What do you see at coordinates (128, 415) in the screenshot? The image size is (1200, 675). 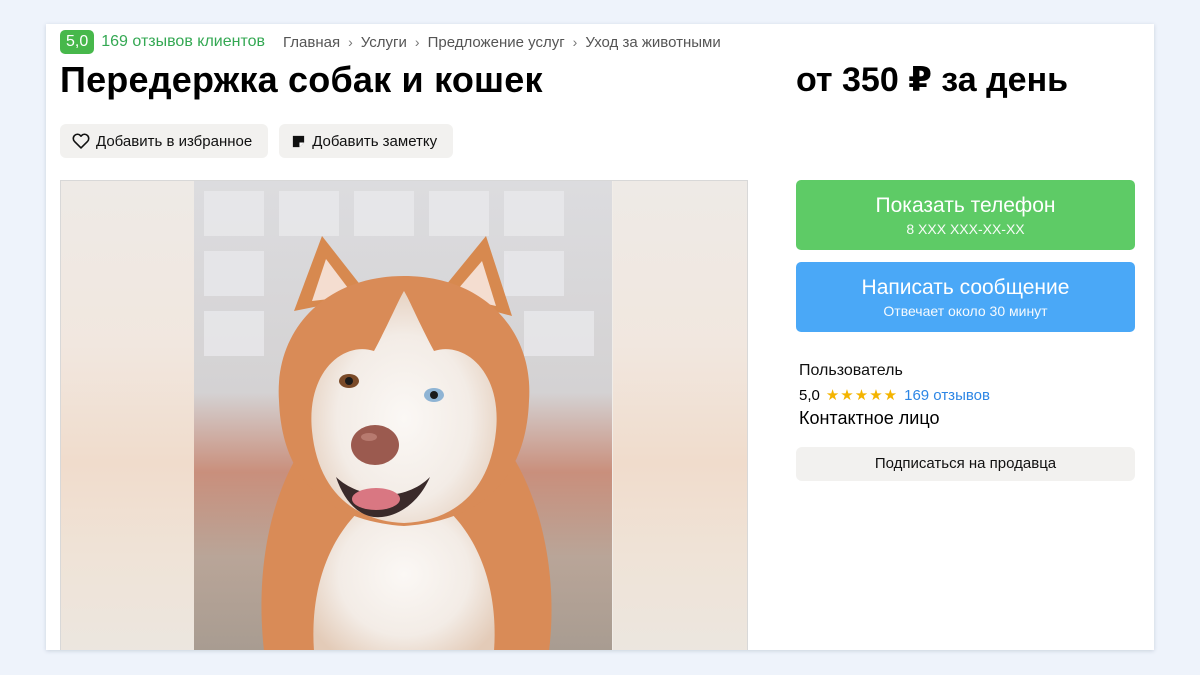 I see `gallery-blur-left` at bounding box center [128, 415].